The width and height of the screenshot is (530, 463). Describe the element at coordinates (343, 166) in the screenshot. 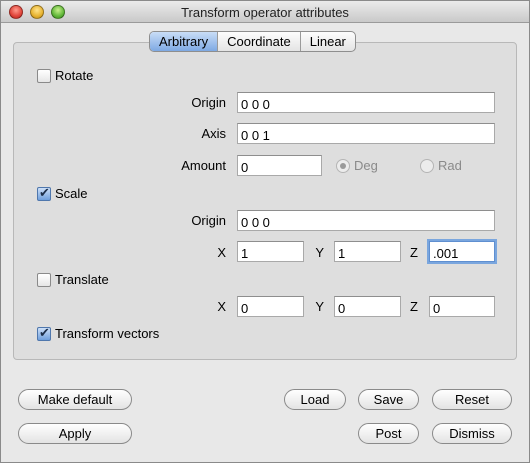

I see `deg-radio` at that location.